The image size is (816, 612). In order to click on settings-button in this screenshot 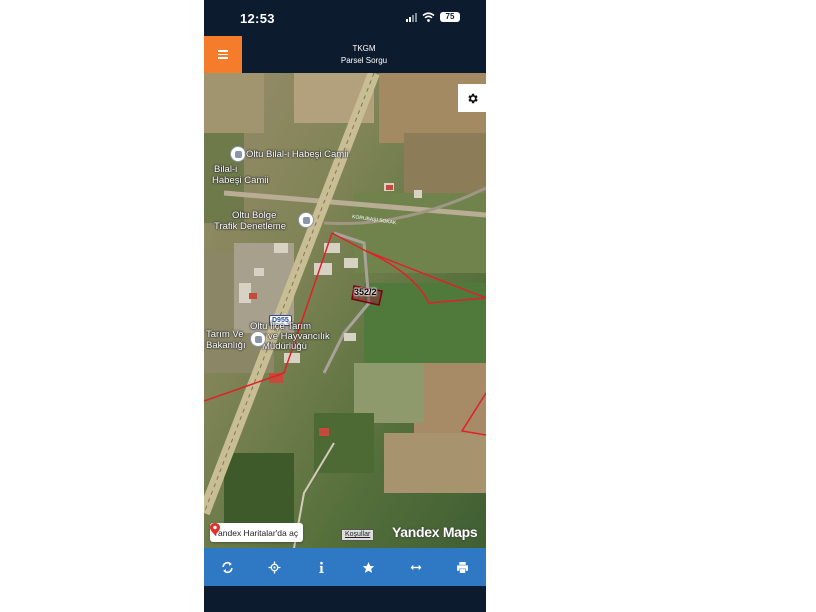, I will do `click(472, 98)`.